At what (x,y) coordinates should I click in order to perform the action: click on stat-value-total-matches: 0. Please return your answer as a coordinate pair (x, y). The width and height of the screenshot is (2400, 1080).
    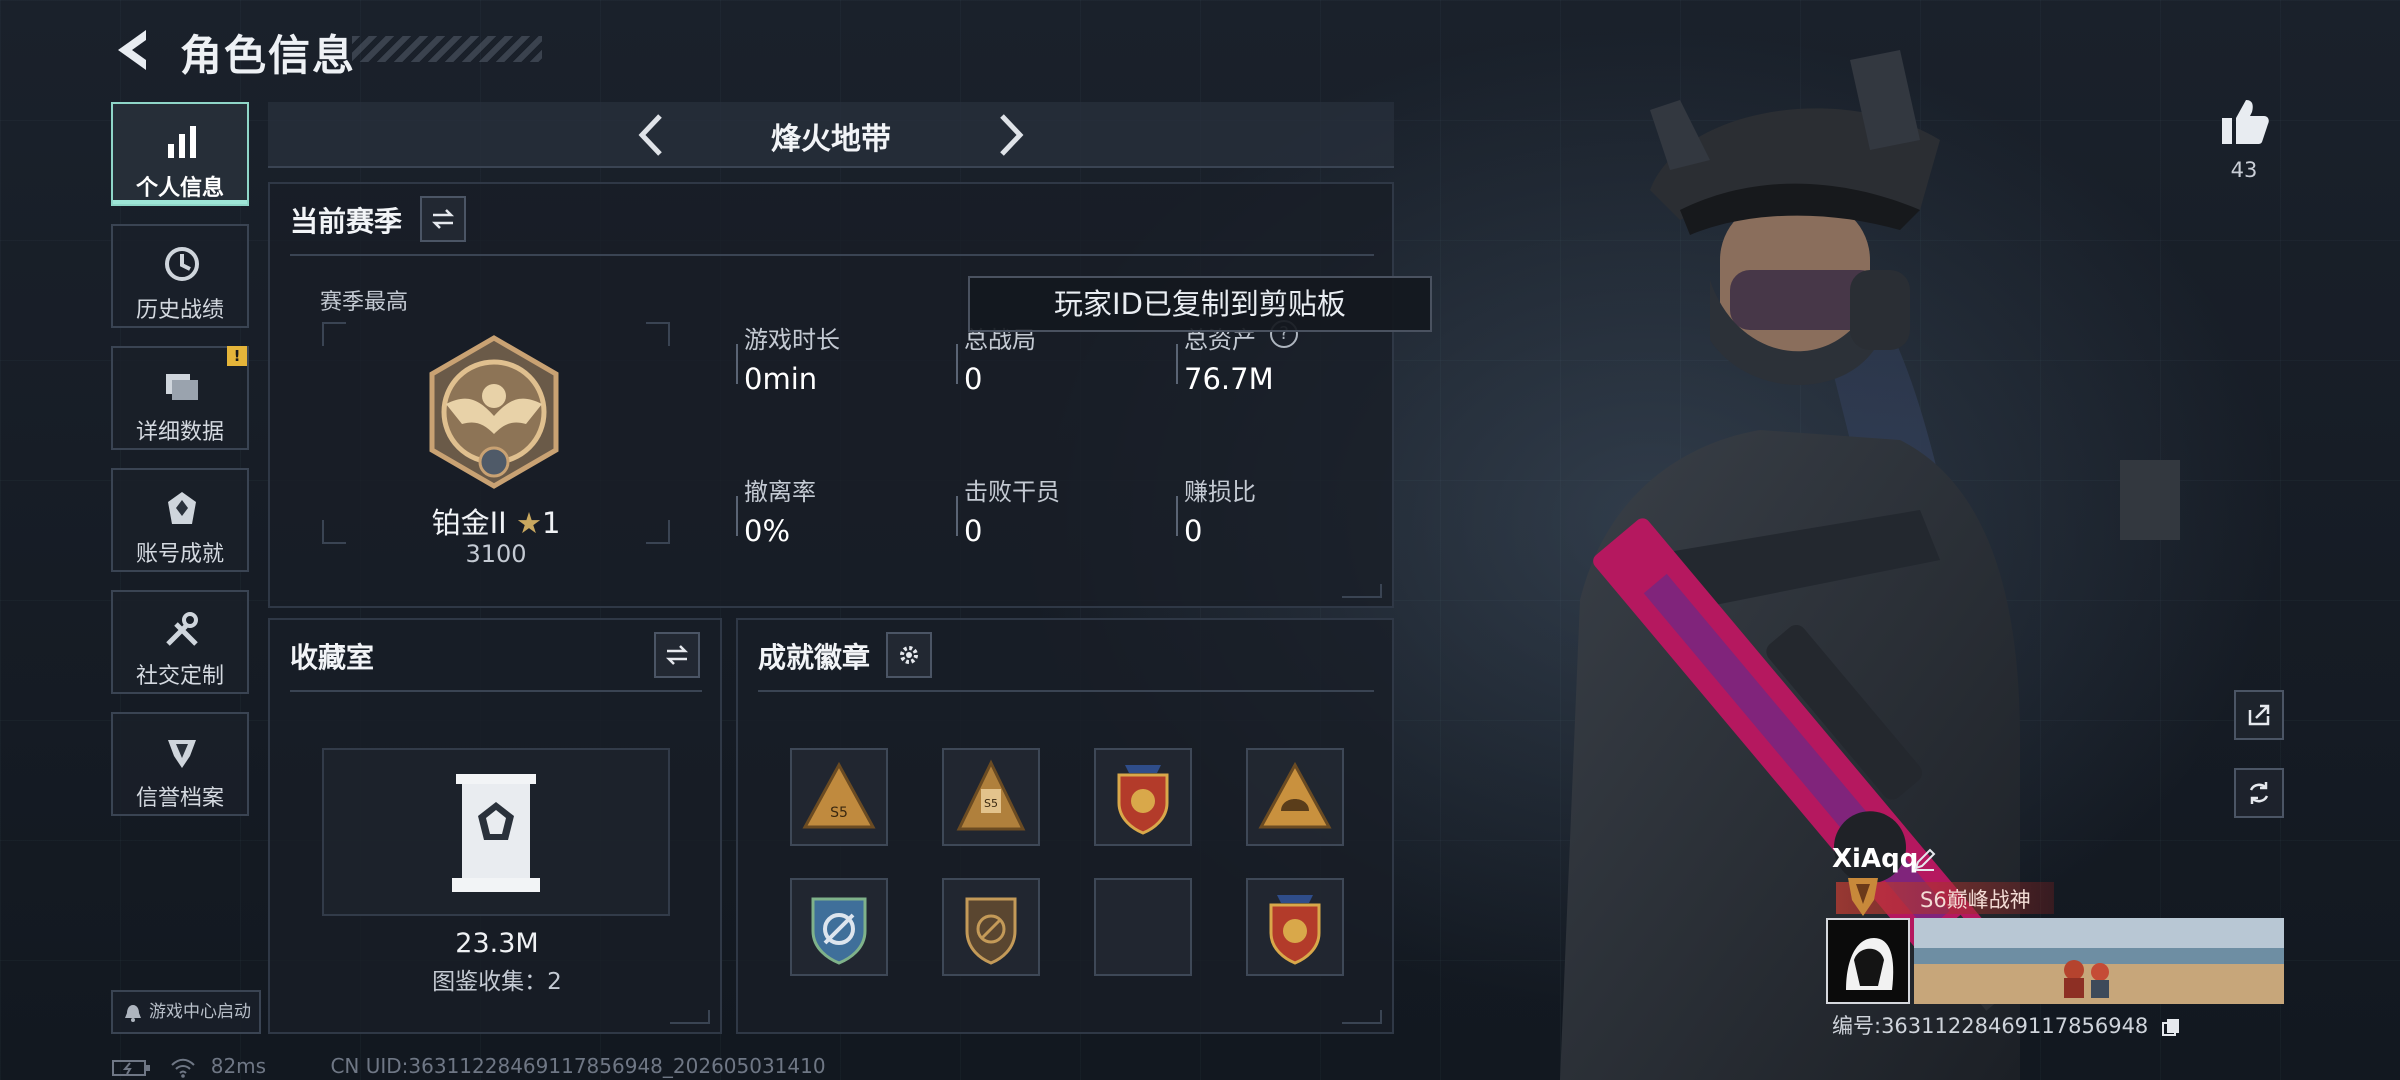
    Looking at the image, I should click on (973, 379).